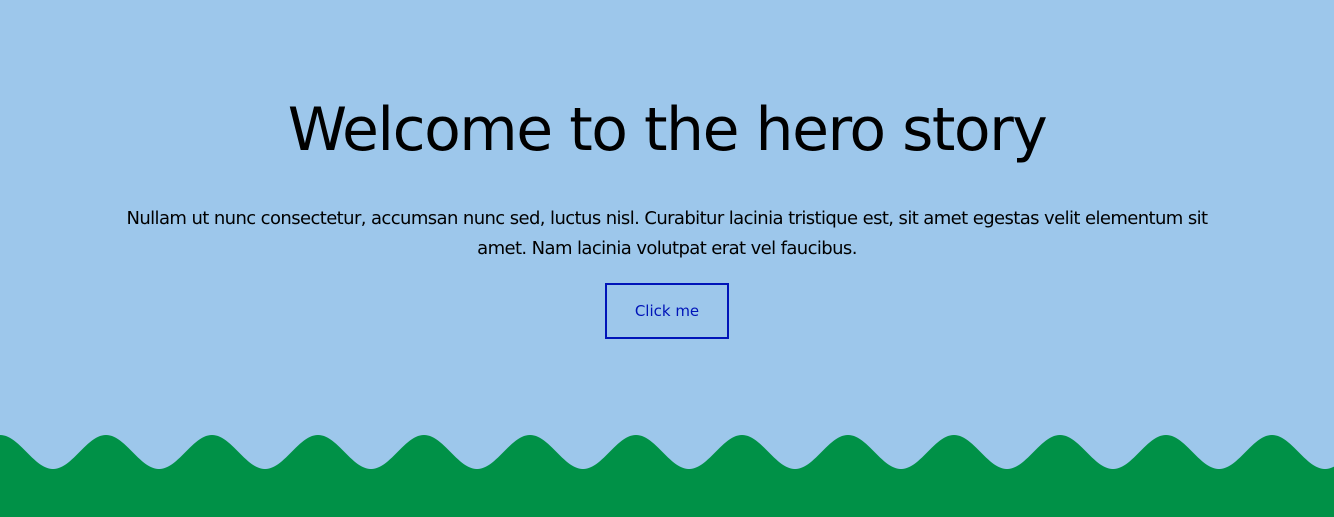 The height and width of the screenshot is (517, 1334). I want to click on click-me-button: Click me, so click(667, 311).